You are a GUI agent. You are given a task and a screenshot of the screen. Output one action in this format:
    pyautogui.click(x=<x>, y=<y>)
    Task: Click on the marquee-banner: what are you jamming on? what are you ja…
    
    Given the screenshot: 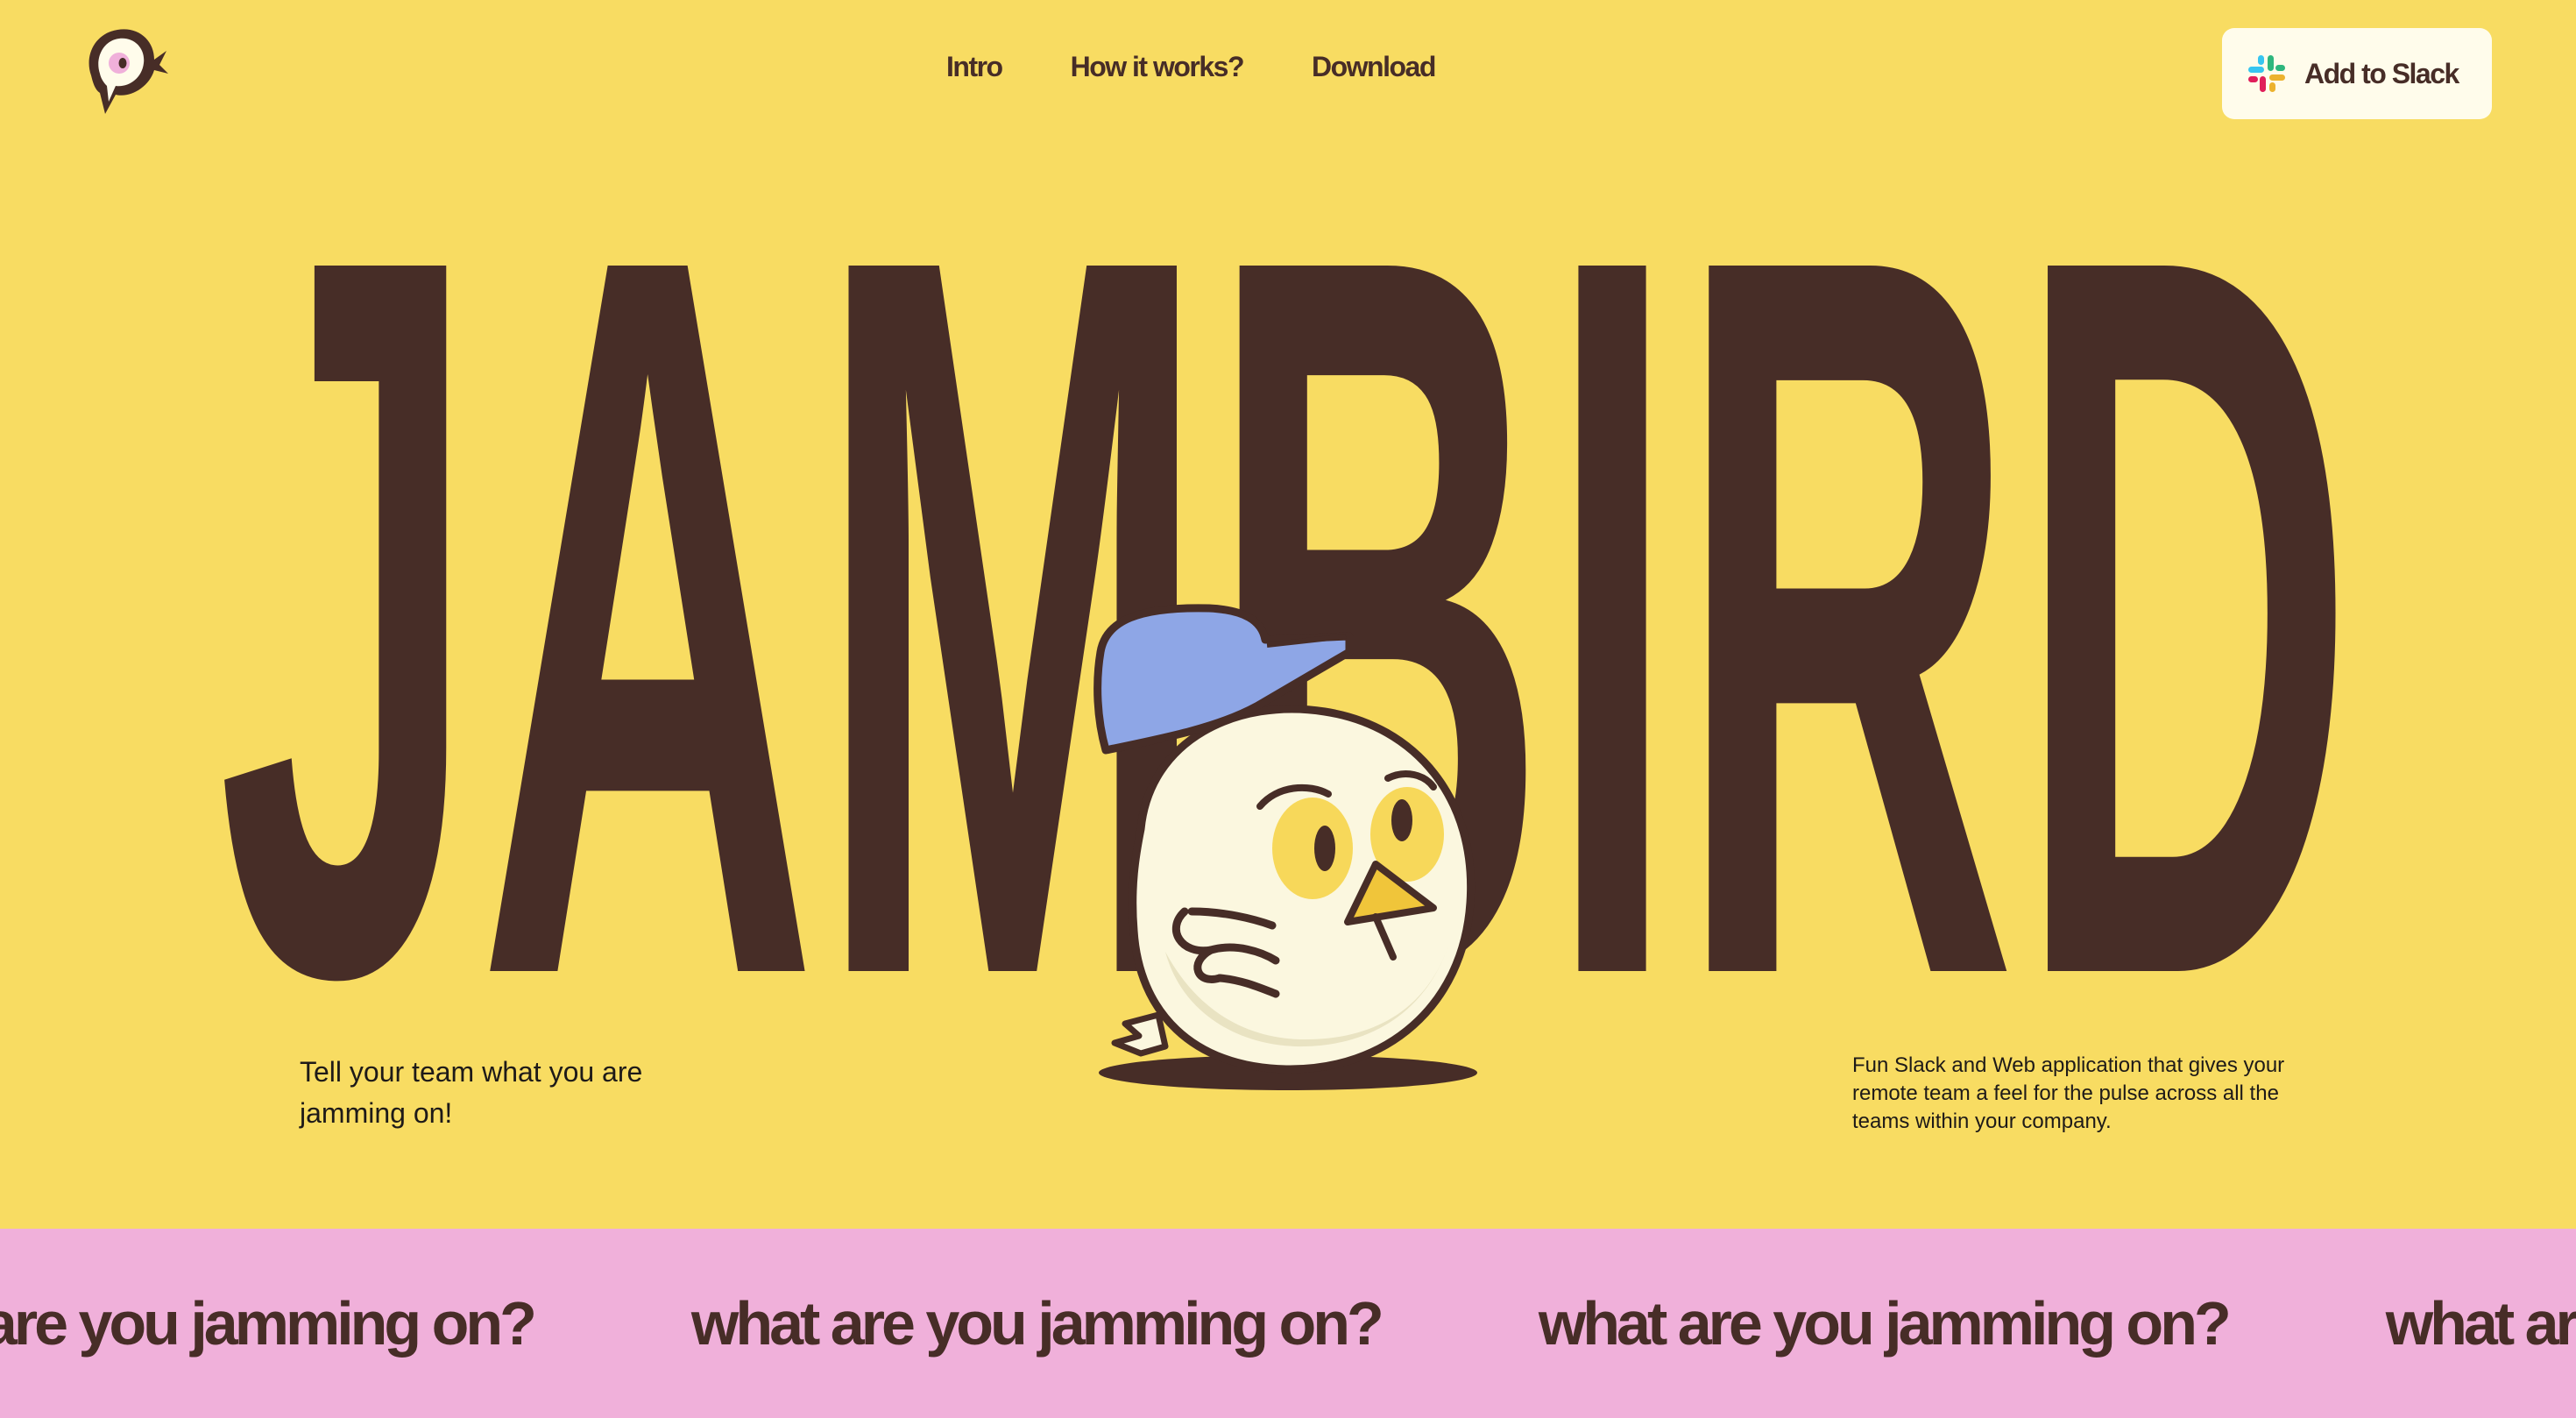 What is the action you would take?
    pyautogui.click(x=1288, y=1323)
    